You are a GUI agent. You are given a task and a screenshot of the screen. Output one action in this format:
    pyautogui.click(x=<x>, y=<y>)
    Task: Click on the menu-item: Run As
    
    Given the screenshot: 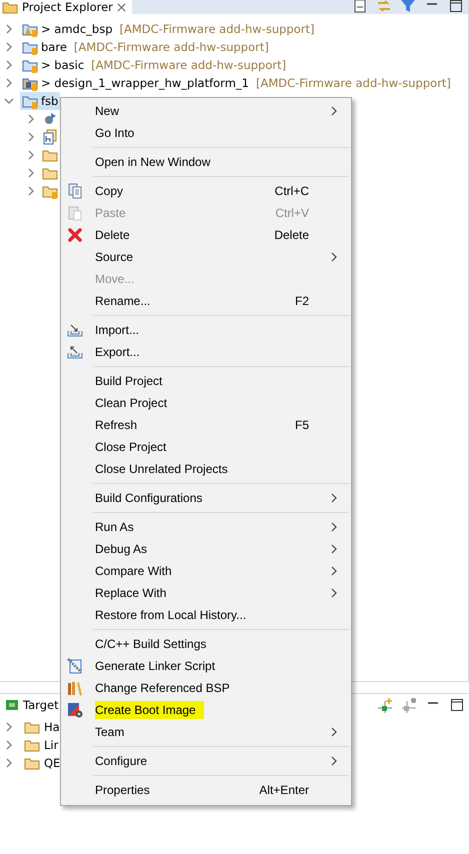 What is the action you would take?
    pyautogui.click(x=206, y=527)
    